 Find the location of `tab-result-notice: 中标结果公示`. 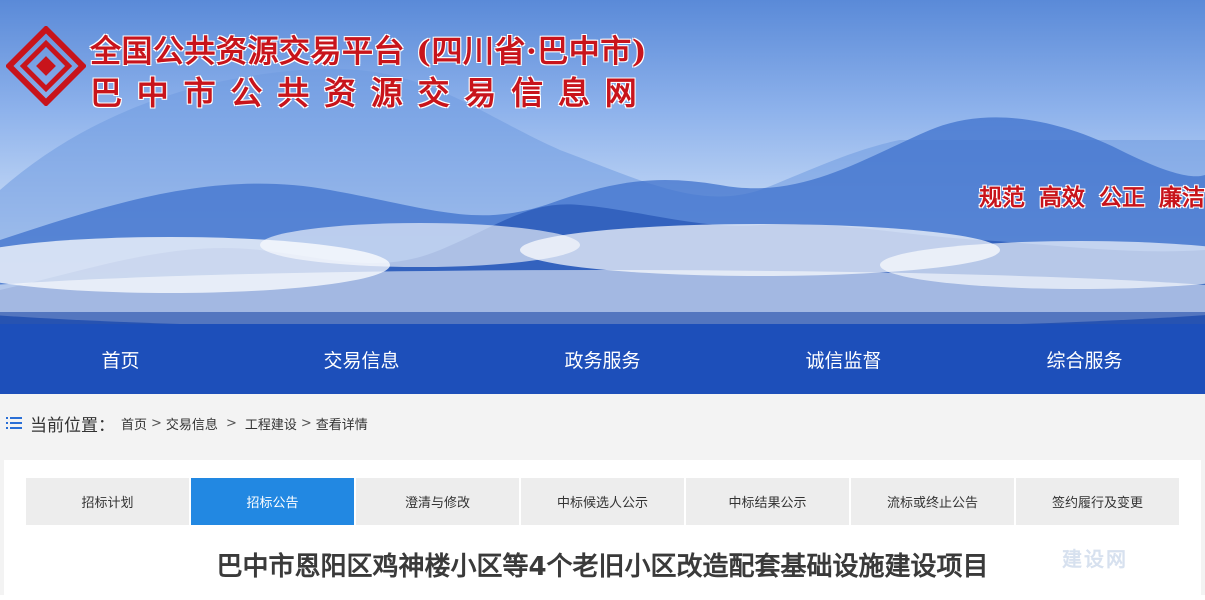

tab-result-notice: 中标结果公示 is located at coordinates (767, 501).